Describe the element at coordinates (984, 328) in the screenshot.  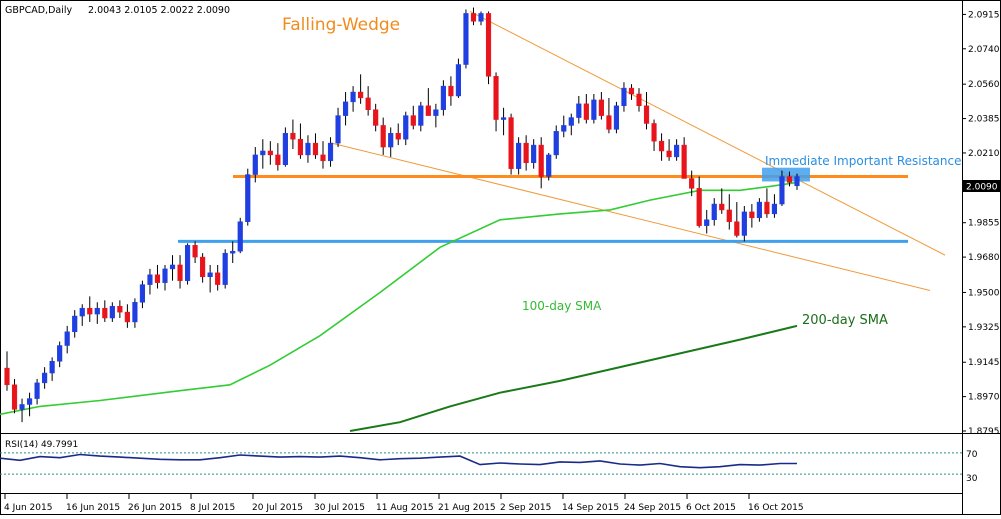
I see `price-tick-label: 1.9325` at that location.